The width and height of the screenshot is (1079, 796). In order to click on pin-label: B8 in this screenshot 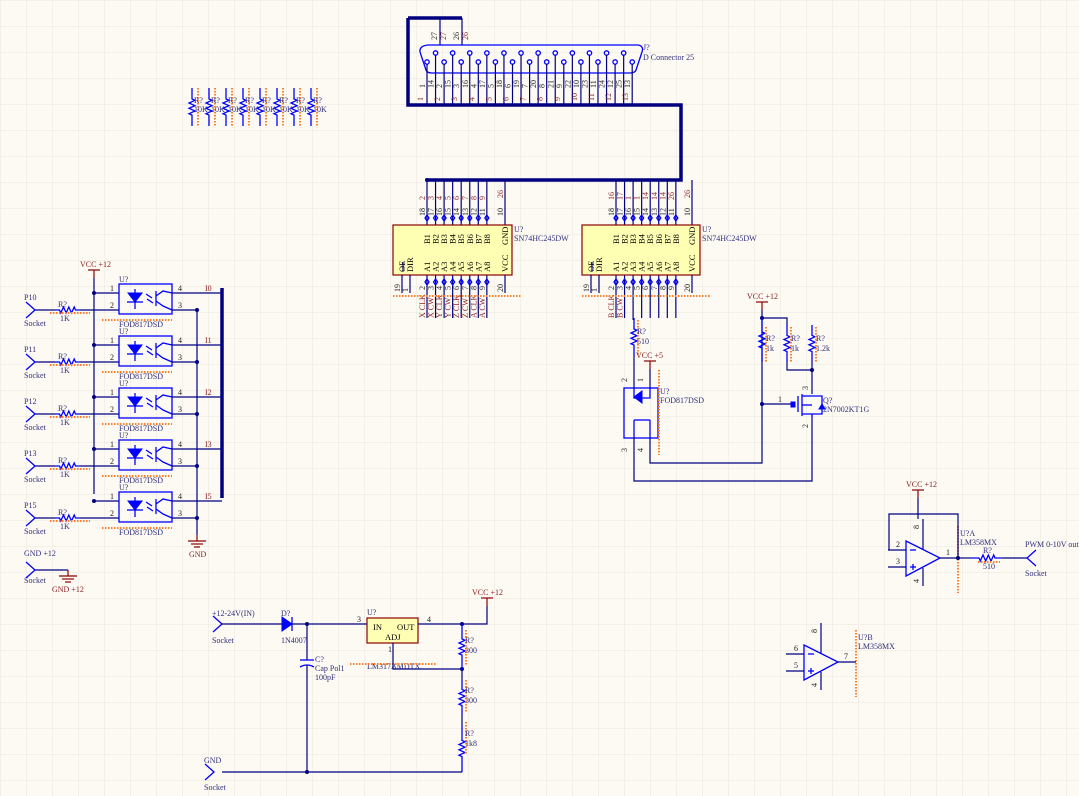, I will do `click(676, 239)`.